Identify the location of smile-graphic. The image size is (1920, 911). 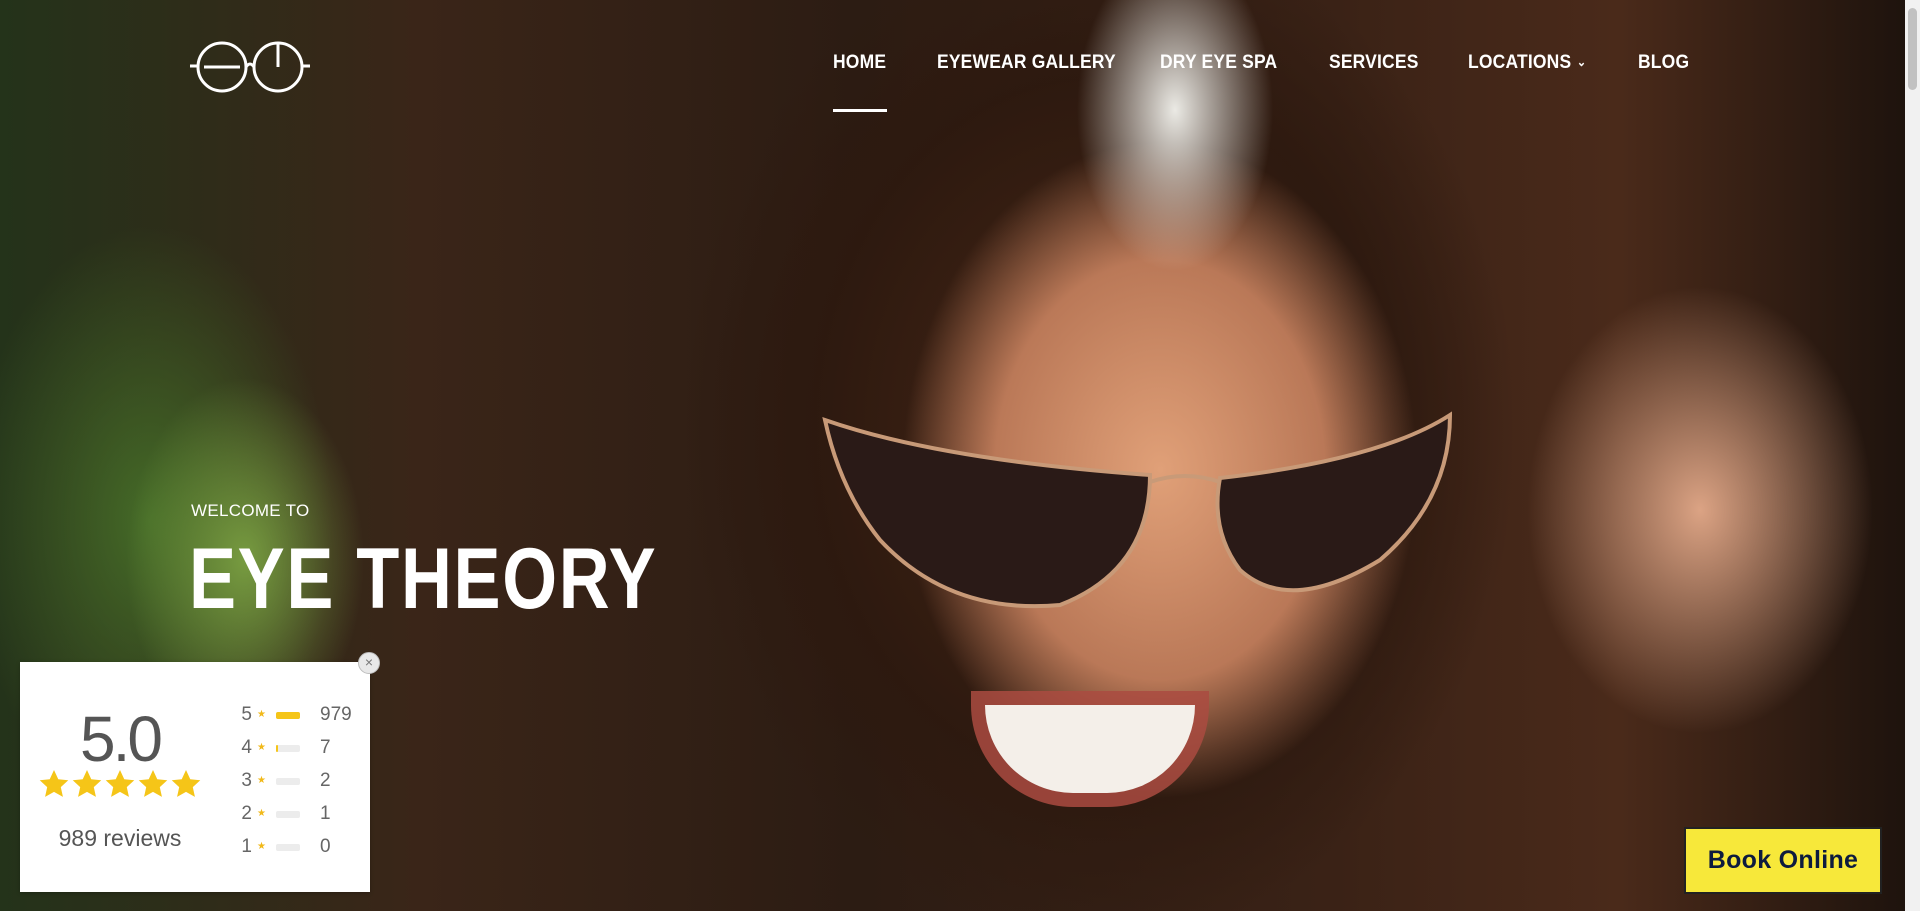
(1090, 749).